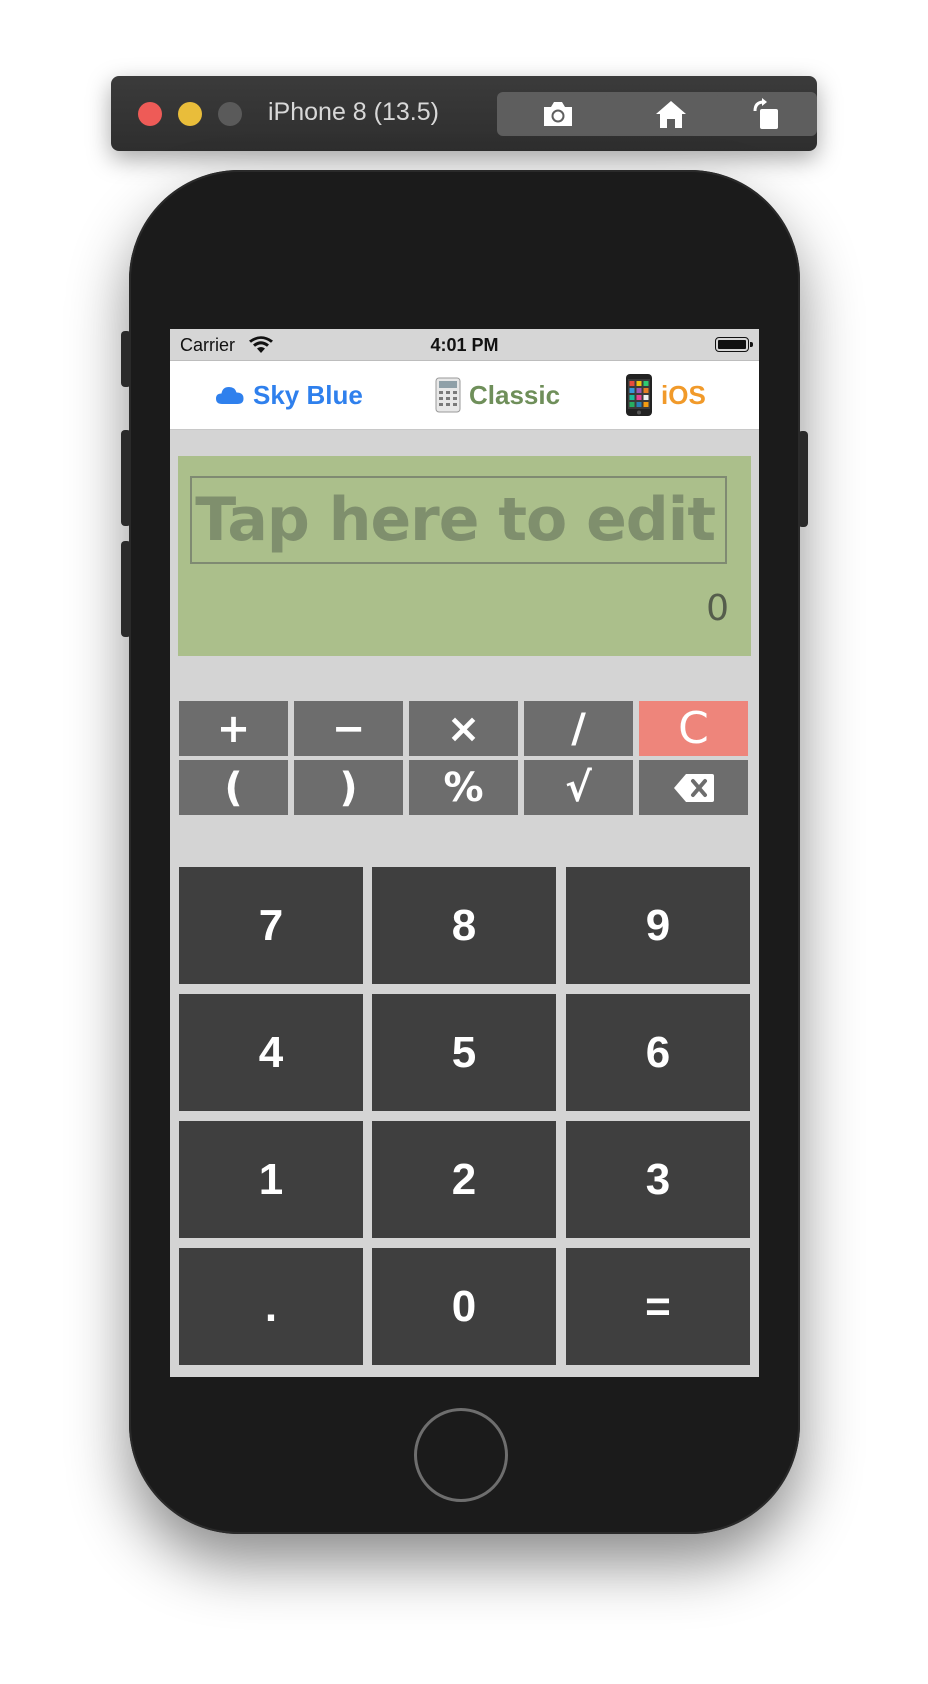 This screenshot has height=1684, width=928. Describe the element at coordinates (803, 479) in the screenshot. I see `power-button` at that location.